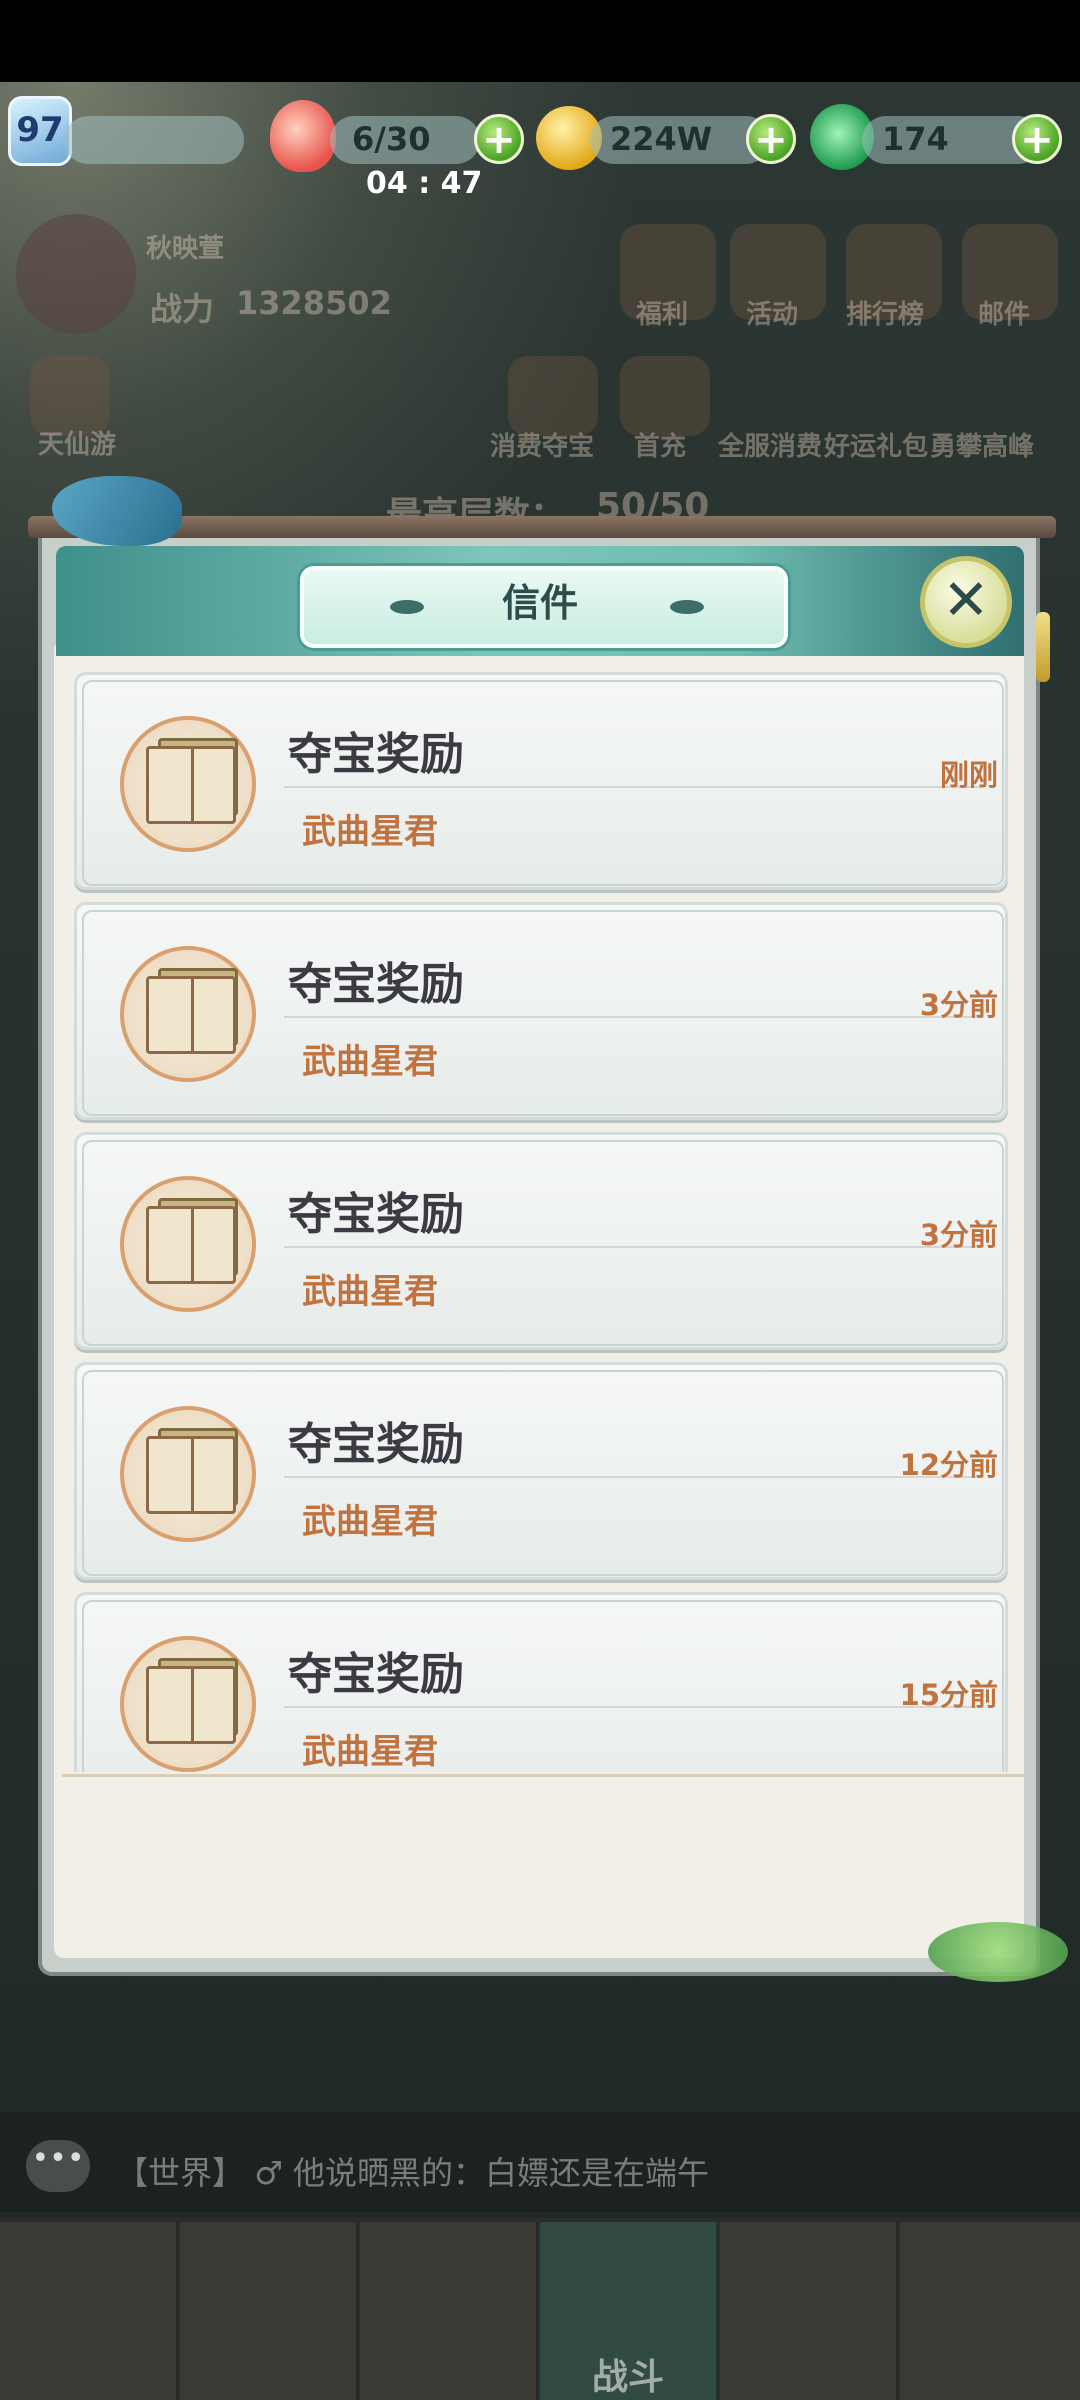  I want to click on tab-battle-label: 战斗, so click(627, 2377).